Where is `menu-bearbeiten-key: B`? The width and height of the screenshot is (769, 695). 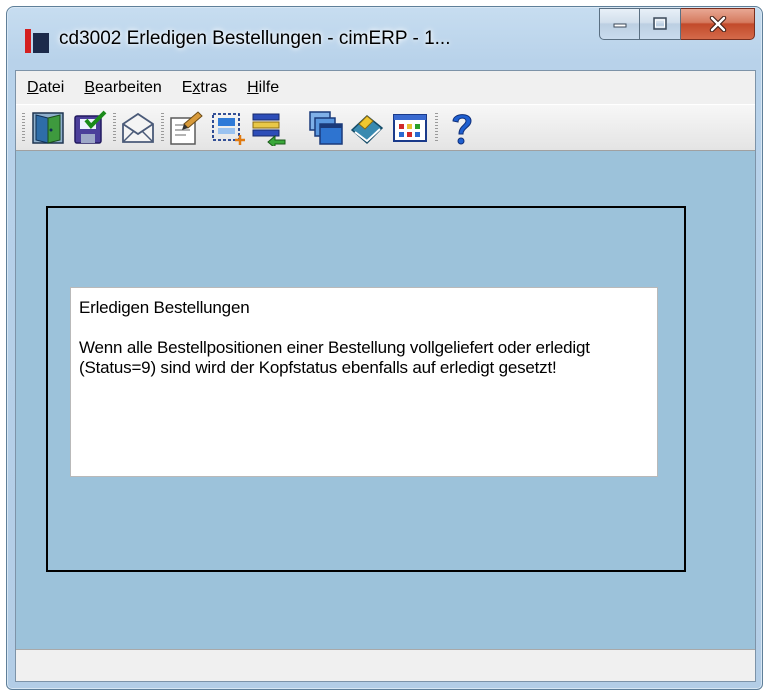 menu-bearbeiten-key: B is located at coordinates (90, 87).